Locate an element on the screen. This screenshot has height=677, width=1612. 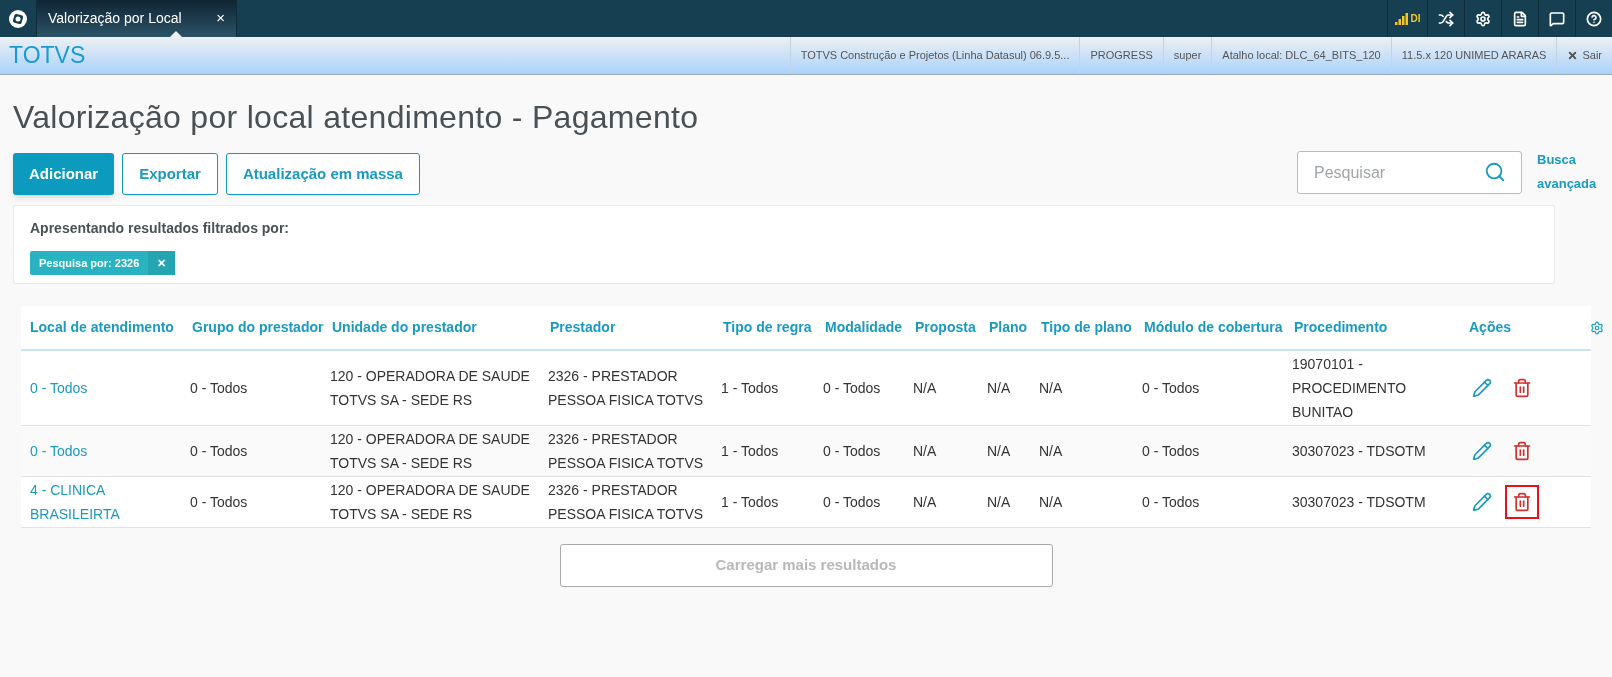
column-header: Unidade do prestador is located at coordinates (433, 328).